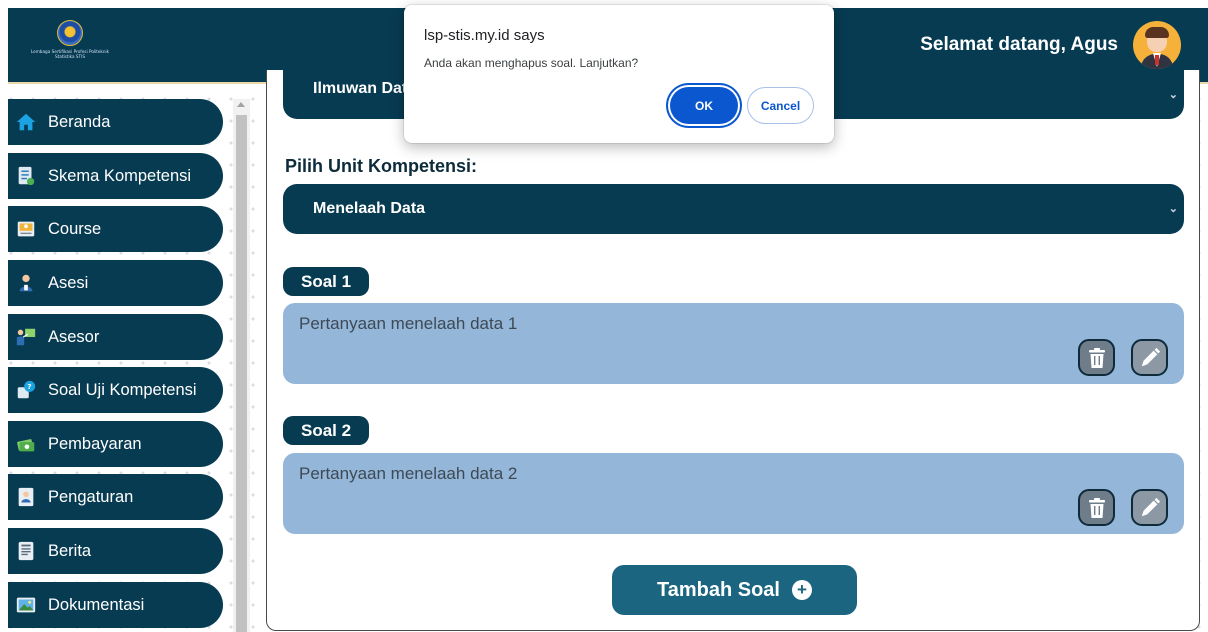  What do you see at coordinates (115, 283) in the screenshot?
I see `sidebar-item-asesi: Asesi` at bounding box center [115, 283].